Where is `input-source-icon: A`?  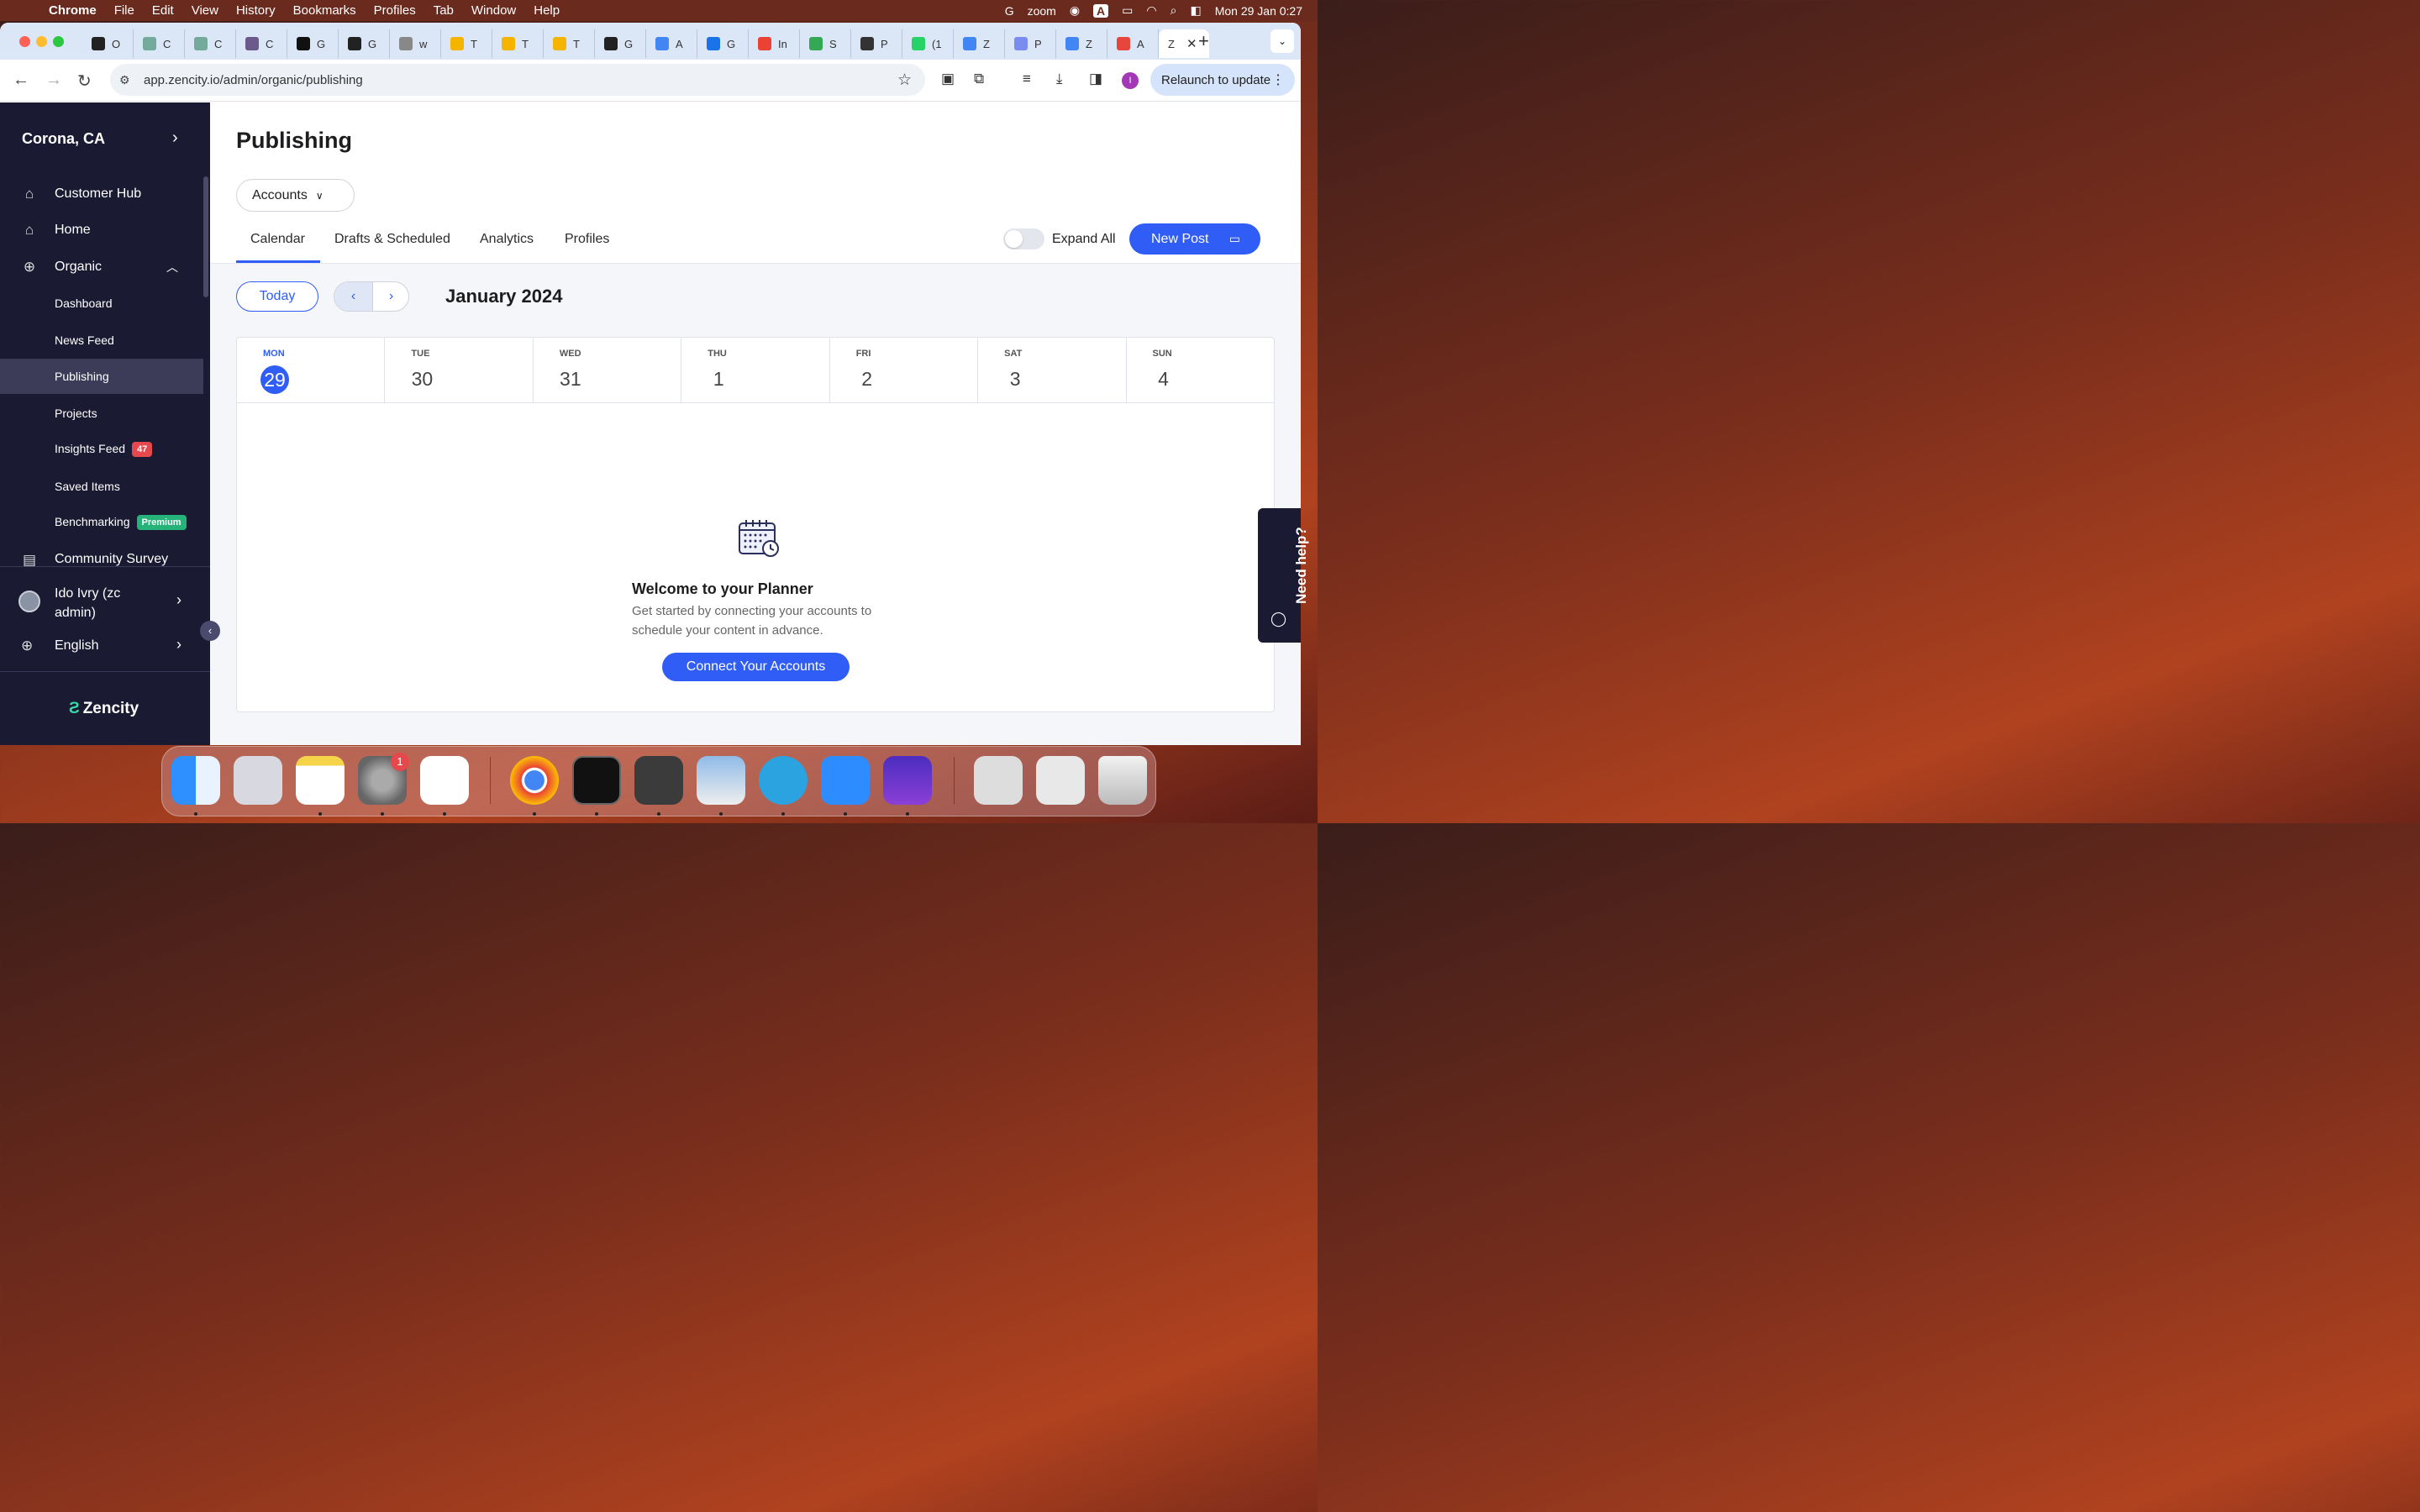
input-source-icon: A is located at coordinates (1101, 10).